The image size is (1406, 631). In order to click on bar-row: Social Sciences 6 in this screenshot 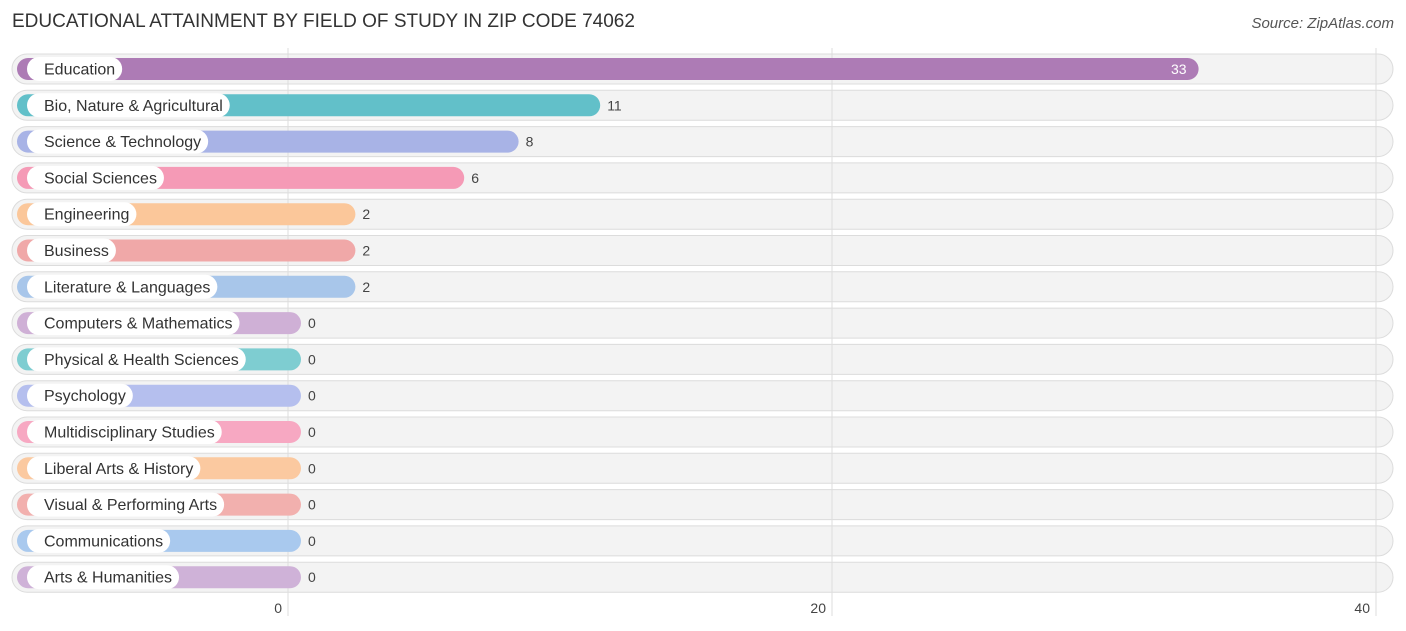, I will do `click(248, 177)`.